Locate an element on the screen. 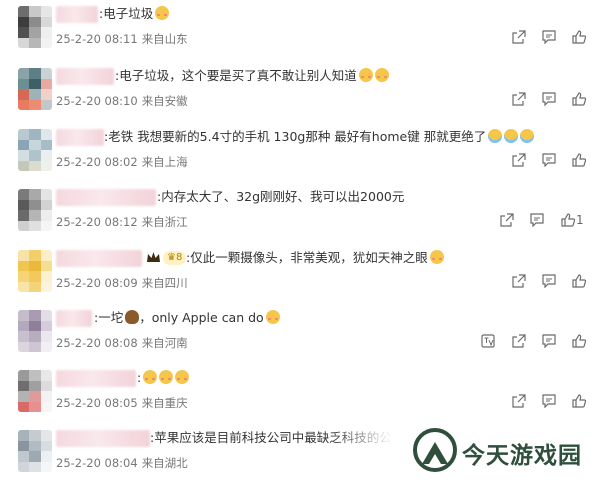  watermark: 今天游戏园 is located at coordinates (503, 450).